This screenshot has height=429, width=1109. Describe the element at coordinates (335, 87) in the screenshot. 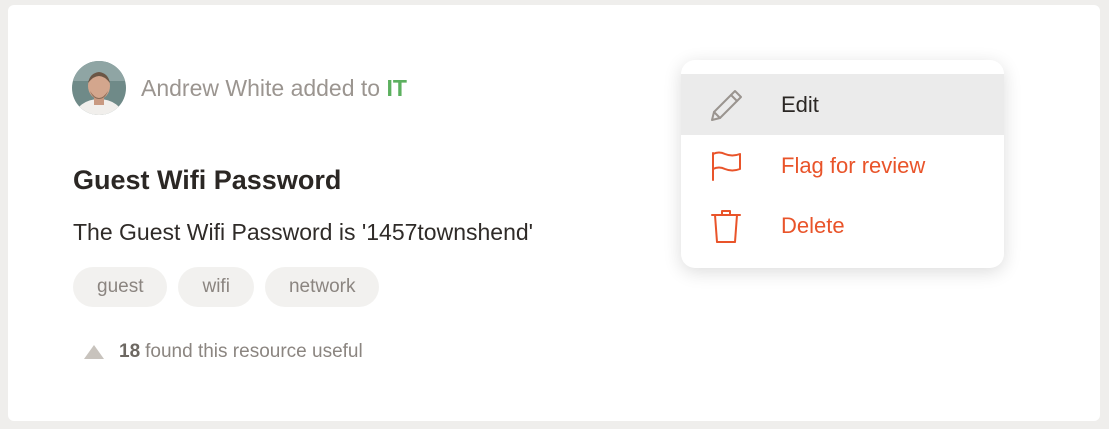

I see `activity-action: added to` at that location.